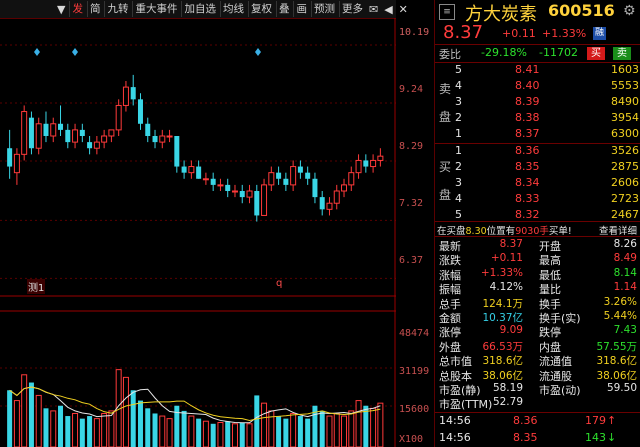 Image resolution: width=640 pixels, height=447 pixels. What do you see at coordinates (403, 9) in the screenshot?
I see `close-icon: ✕` at bounding box center [403, 9].